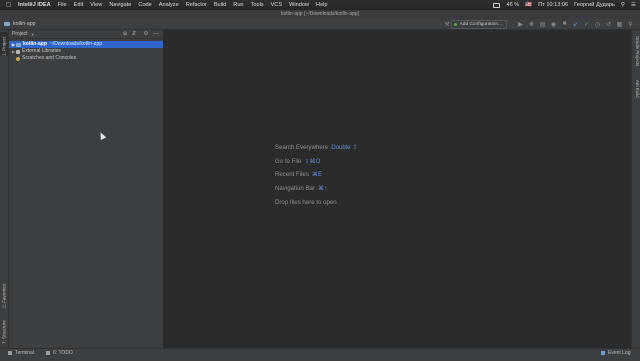 The width and height of the screenshot is (640, 361). I want to click on menu-refactor: Refactor, so click(196, 5).